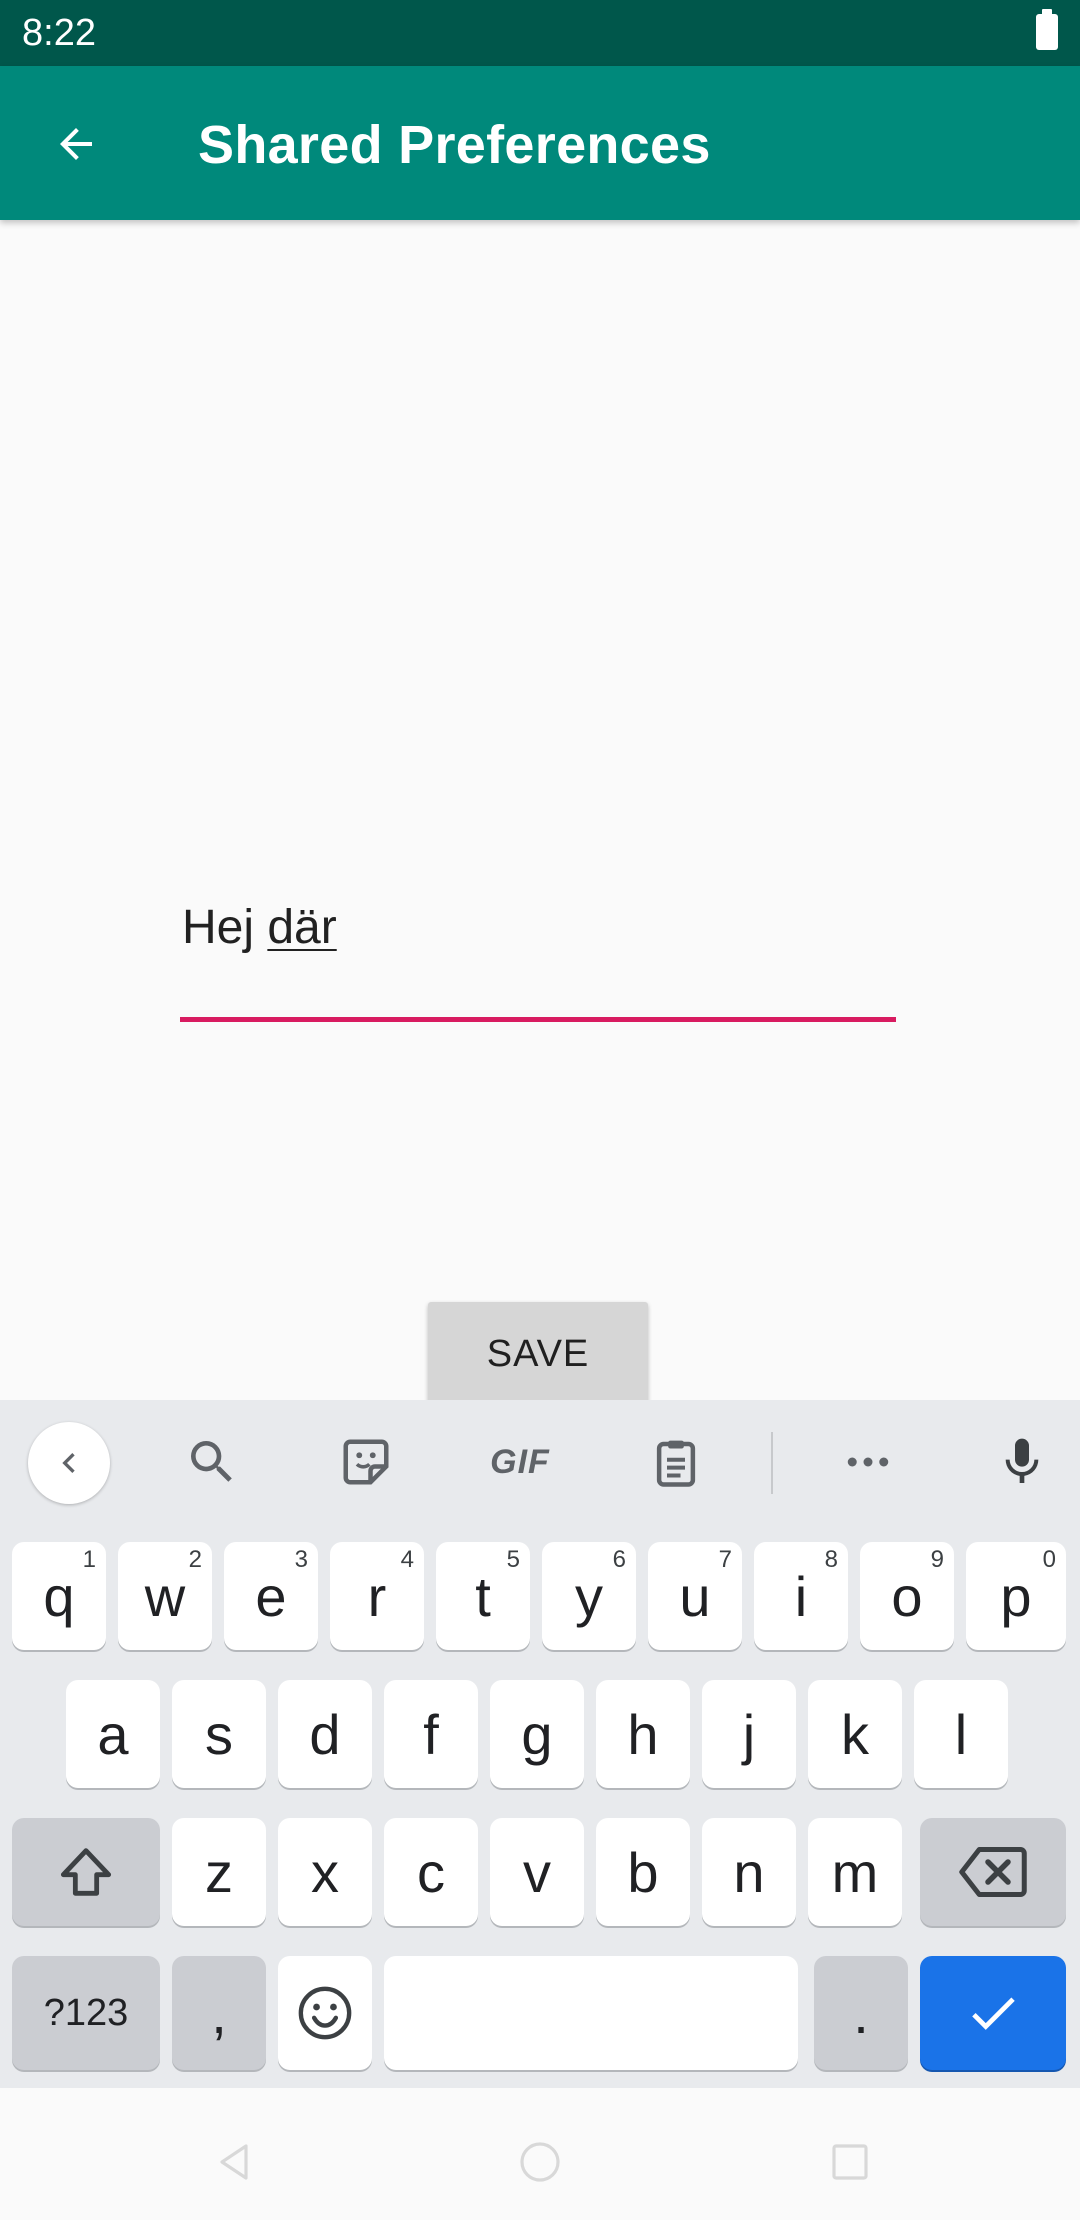 Image resolution: width=1080 pixels, height=2220 pixels. Describe the element at coordinates (937, 1559) in the screenshot. I see `key-hint: 9` at that location.